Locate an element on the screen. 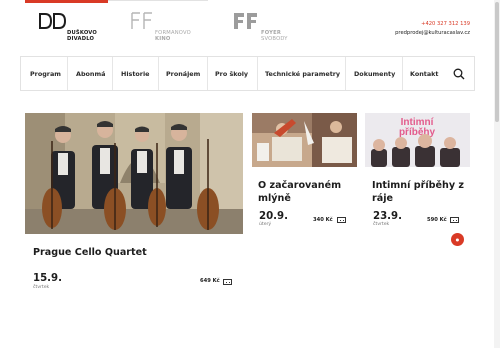 This screenshot has width=500, height=348. event-title: Prague Cello Quartet is located at coordinates (133, 252).